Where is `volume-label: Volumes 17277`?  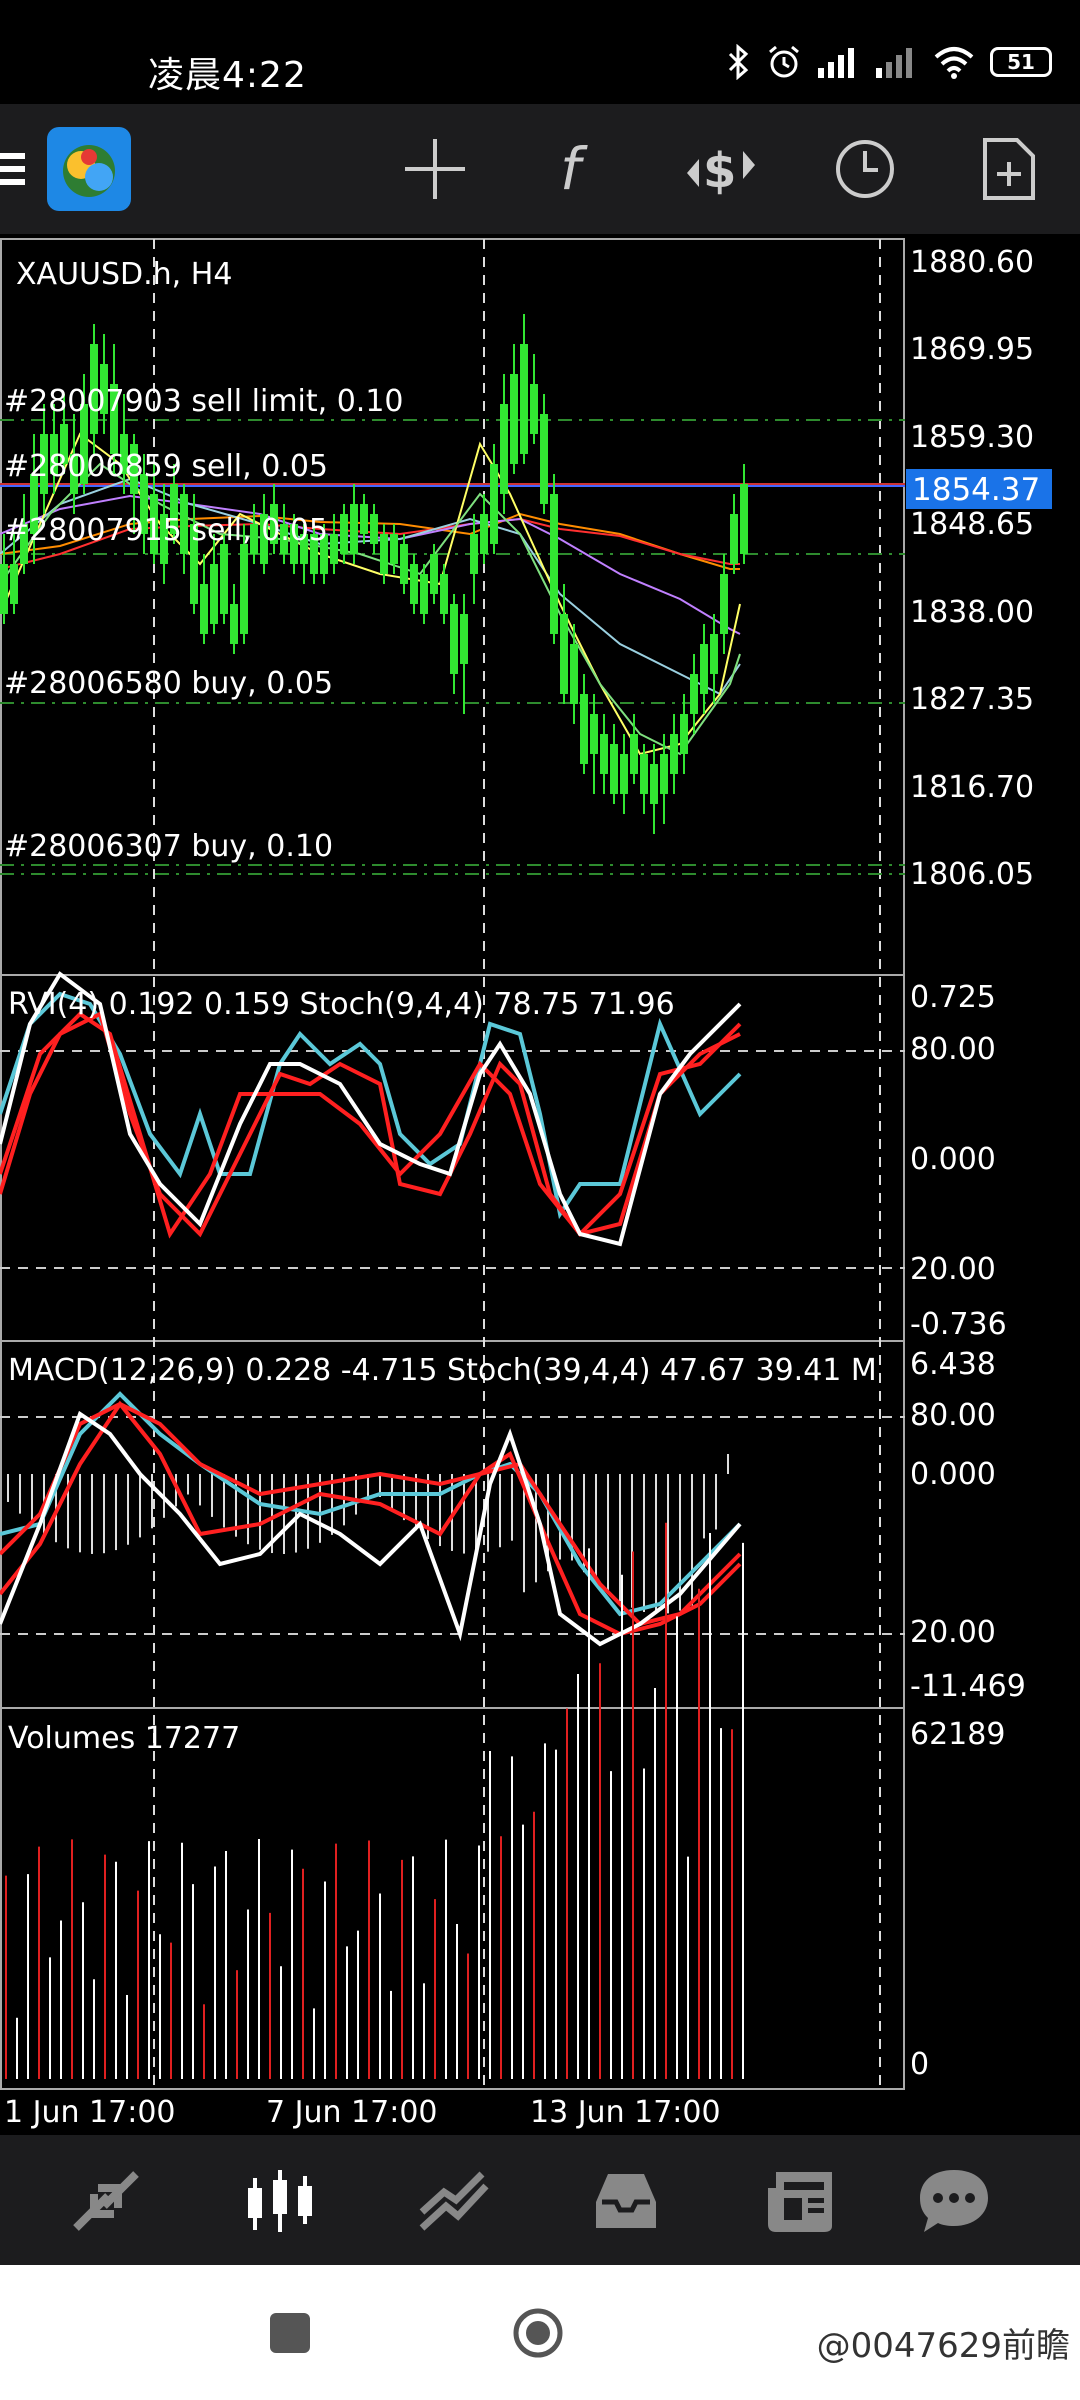 volume-label: Volumes 17277 is located at coordinates (124, 1738).